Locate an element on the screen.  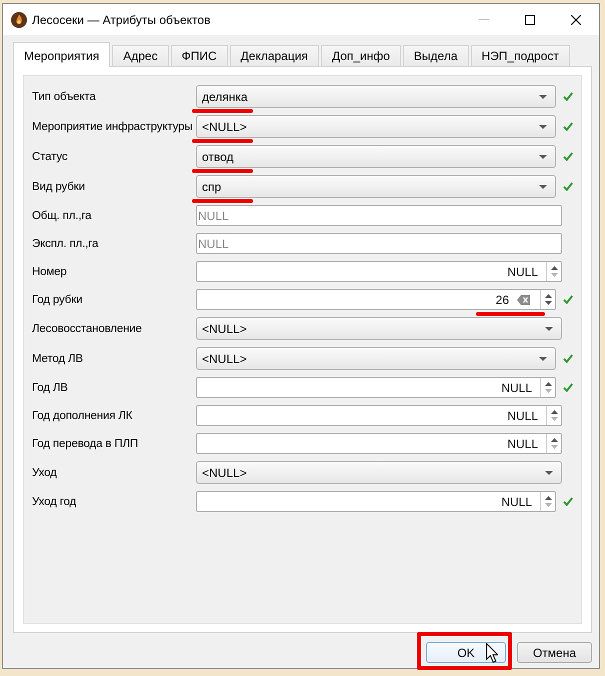
field-label: Уход год is located at coordinates (54, 502).